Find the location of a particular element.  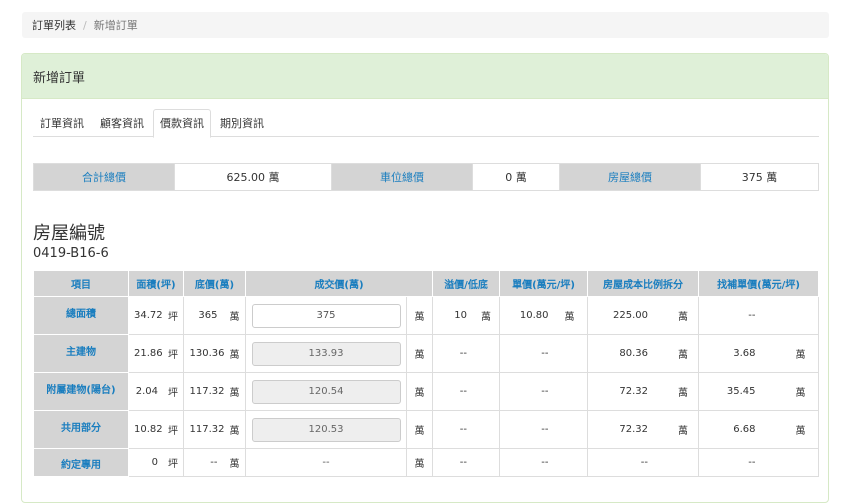

cost-split-cell: -- is located at coordinates (643, 462).